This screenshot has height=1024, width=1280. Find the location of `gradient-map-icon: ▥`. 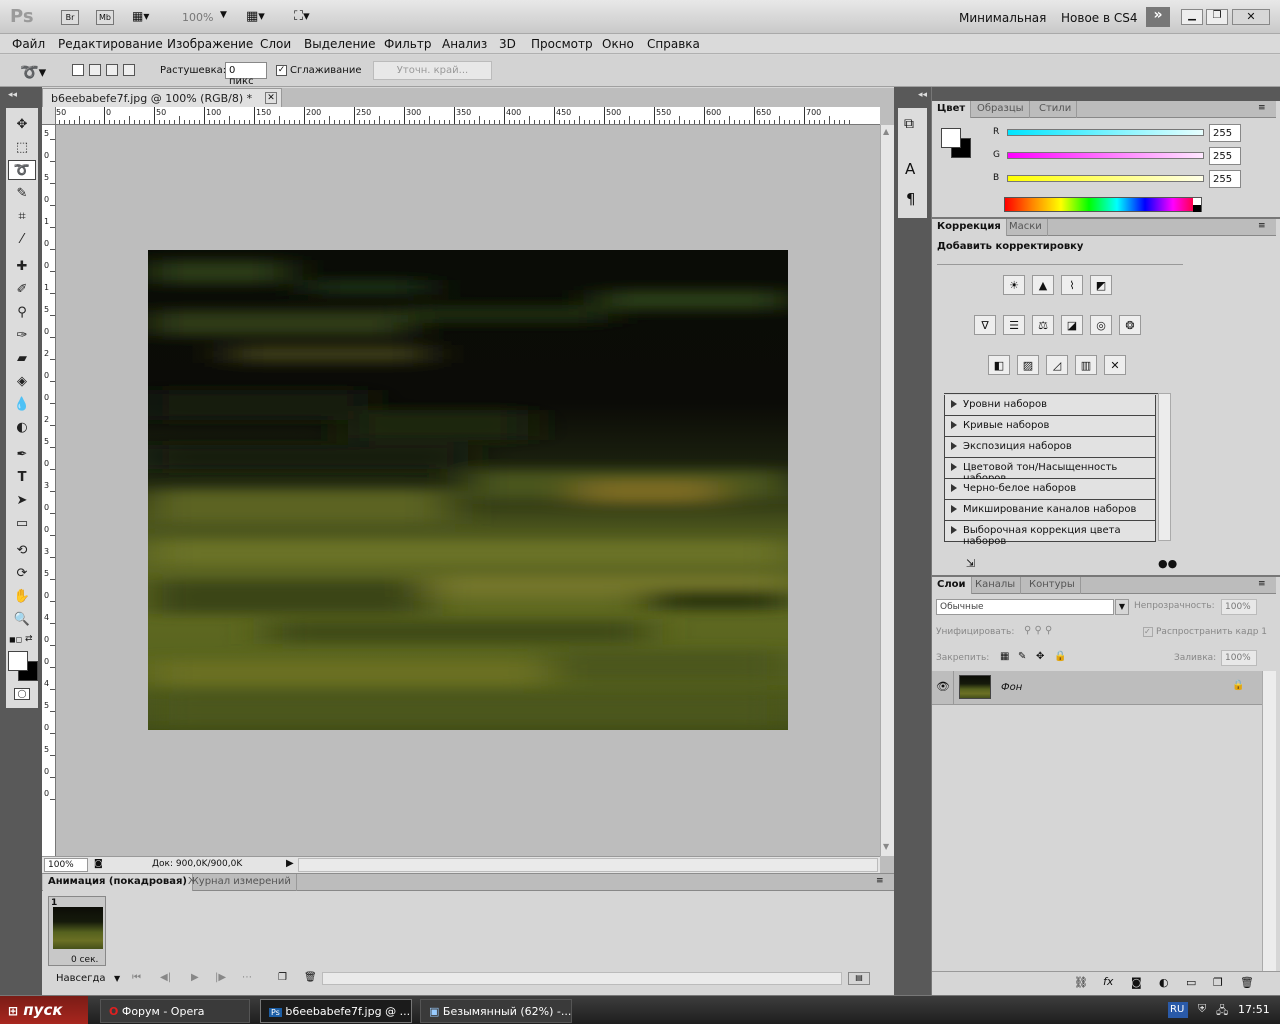

gradient-map-icon: ▥ is located at coordinates (1086, 365).